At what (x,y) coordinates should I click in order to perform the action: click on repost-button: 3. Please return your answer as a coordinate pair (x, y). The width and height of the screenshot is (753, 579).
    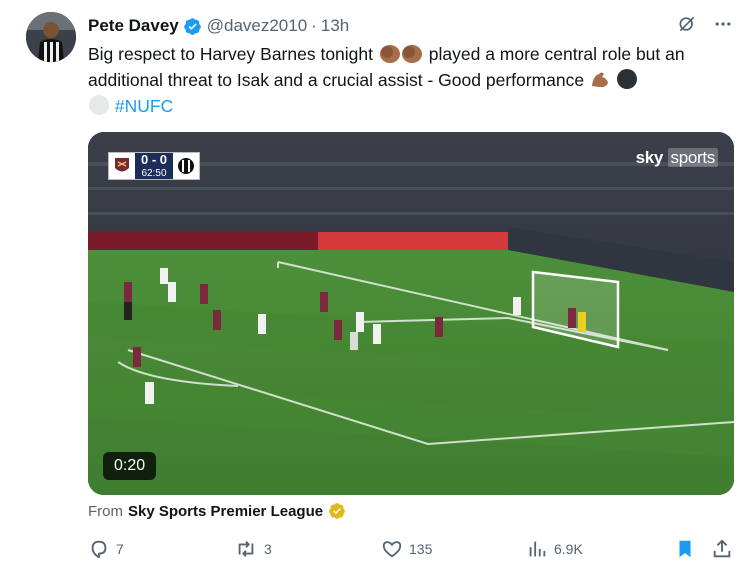
    Looking at the image, I should click on (253, 549).